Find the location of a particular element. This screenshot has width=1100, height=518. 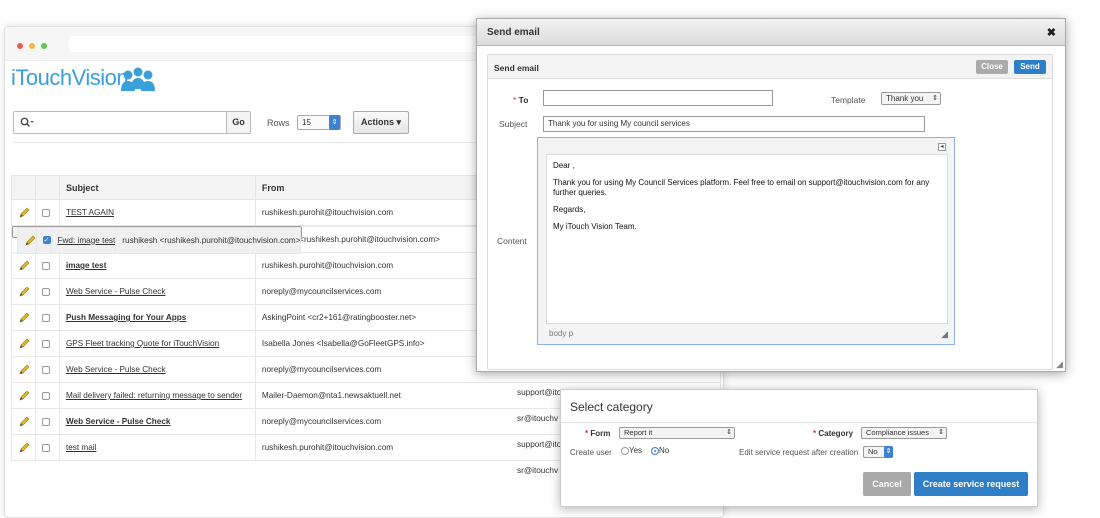

window-close-dot is located at coordinates (20, 46).